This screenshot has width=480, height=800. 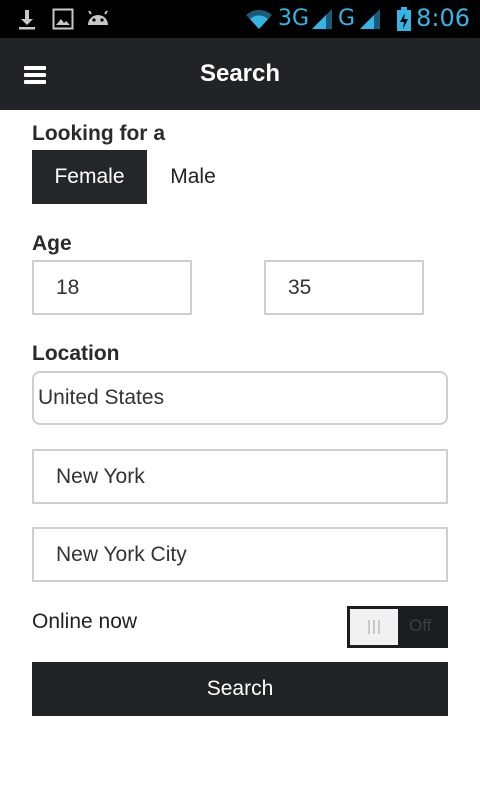 What do you see at coordinates (240, 398) in the screenshot?
I see `country-select: United States` at bounding box center [240, 398].